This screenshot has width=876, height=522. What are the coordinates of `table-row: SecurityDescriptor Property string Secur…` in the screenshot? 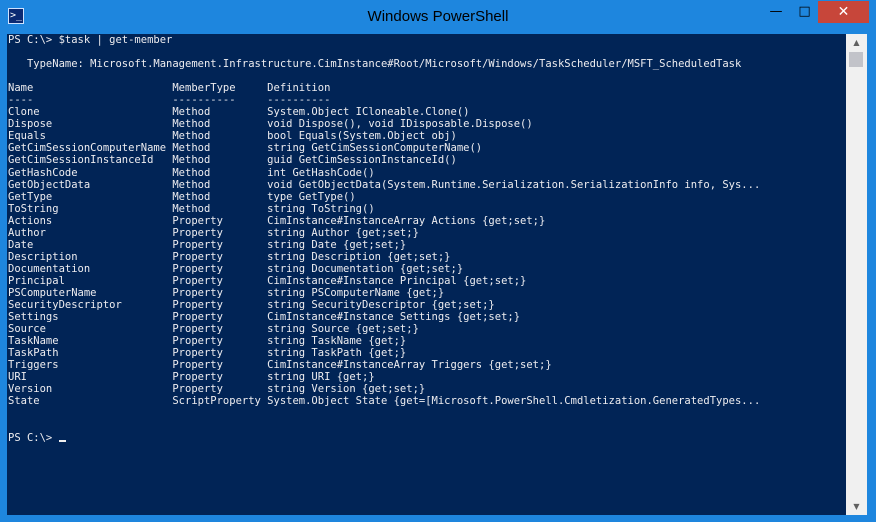 It's located at (251, 305).